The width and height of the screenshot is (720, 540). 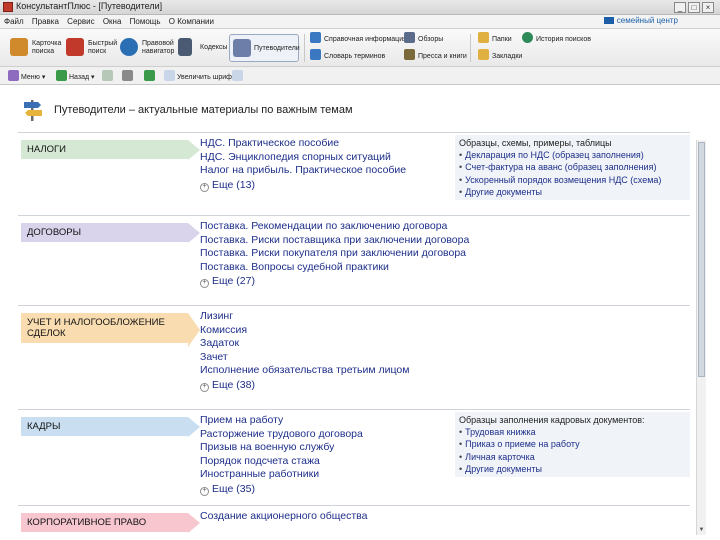 What do you see at coordinates (335, 435) in the screenshot?
I see `guide-link: Расторжение трудового договора` at bounding box center [335, 435].